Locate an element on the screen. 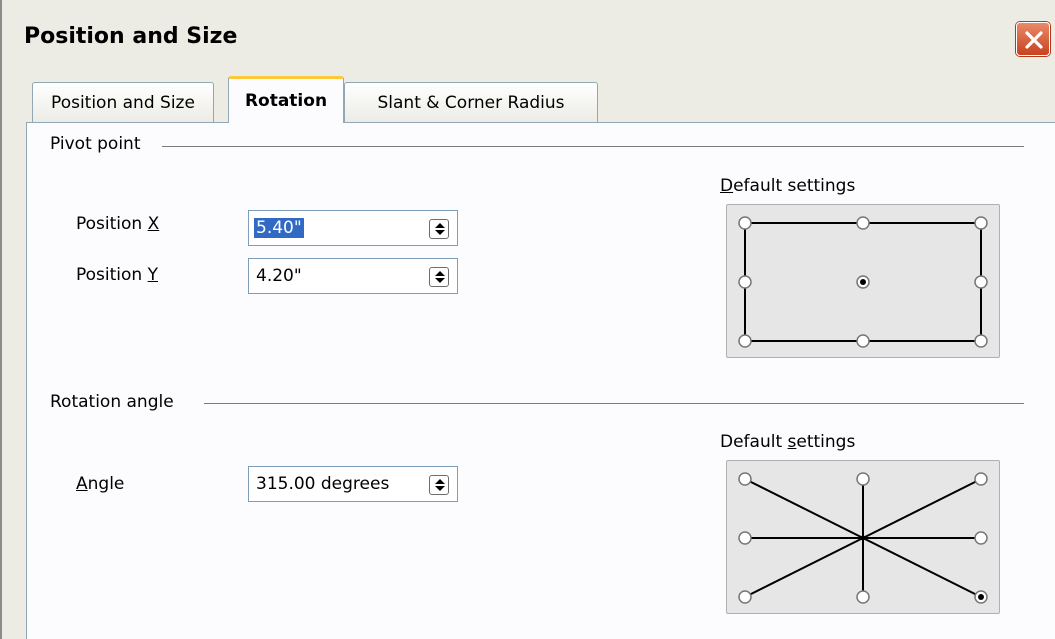 This screenshot has width=1055, height=639. close-button is located at coordinates (1033, 39).